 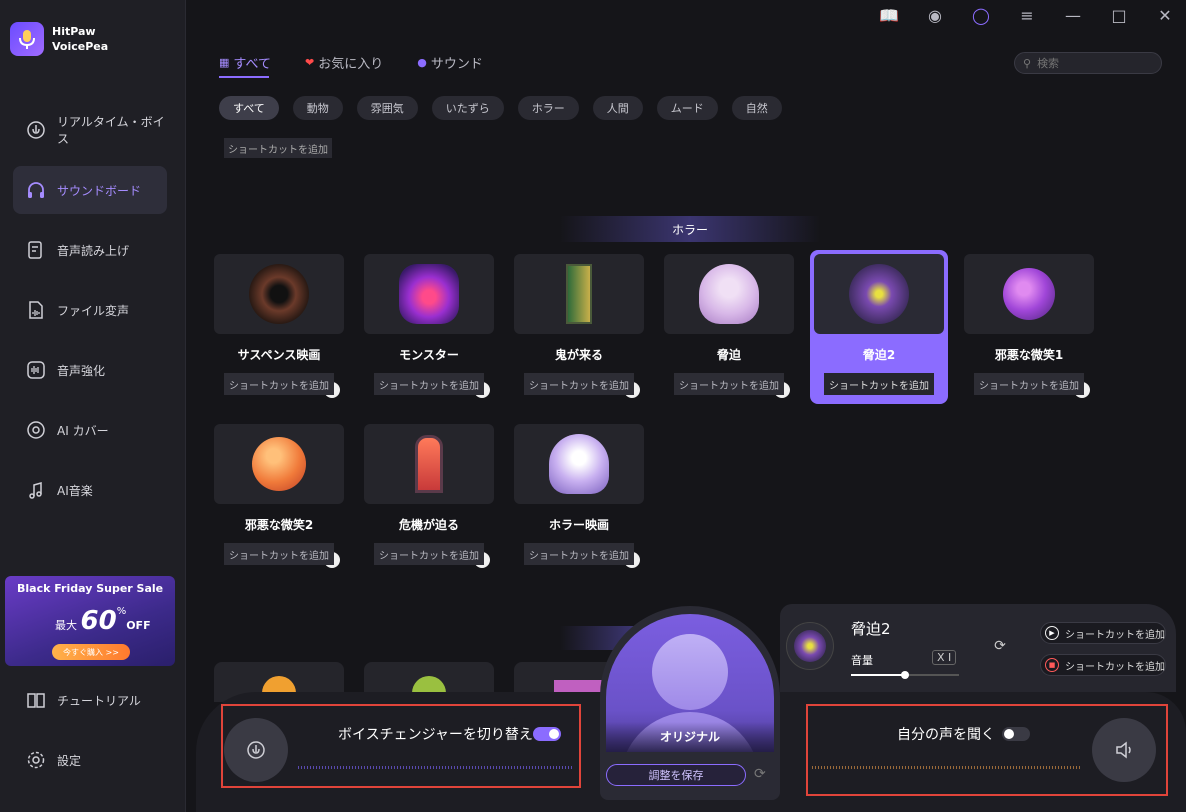 I want to click on original-voice-label: オリジナル, so click(x=689, y=737).